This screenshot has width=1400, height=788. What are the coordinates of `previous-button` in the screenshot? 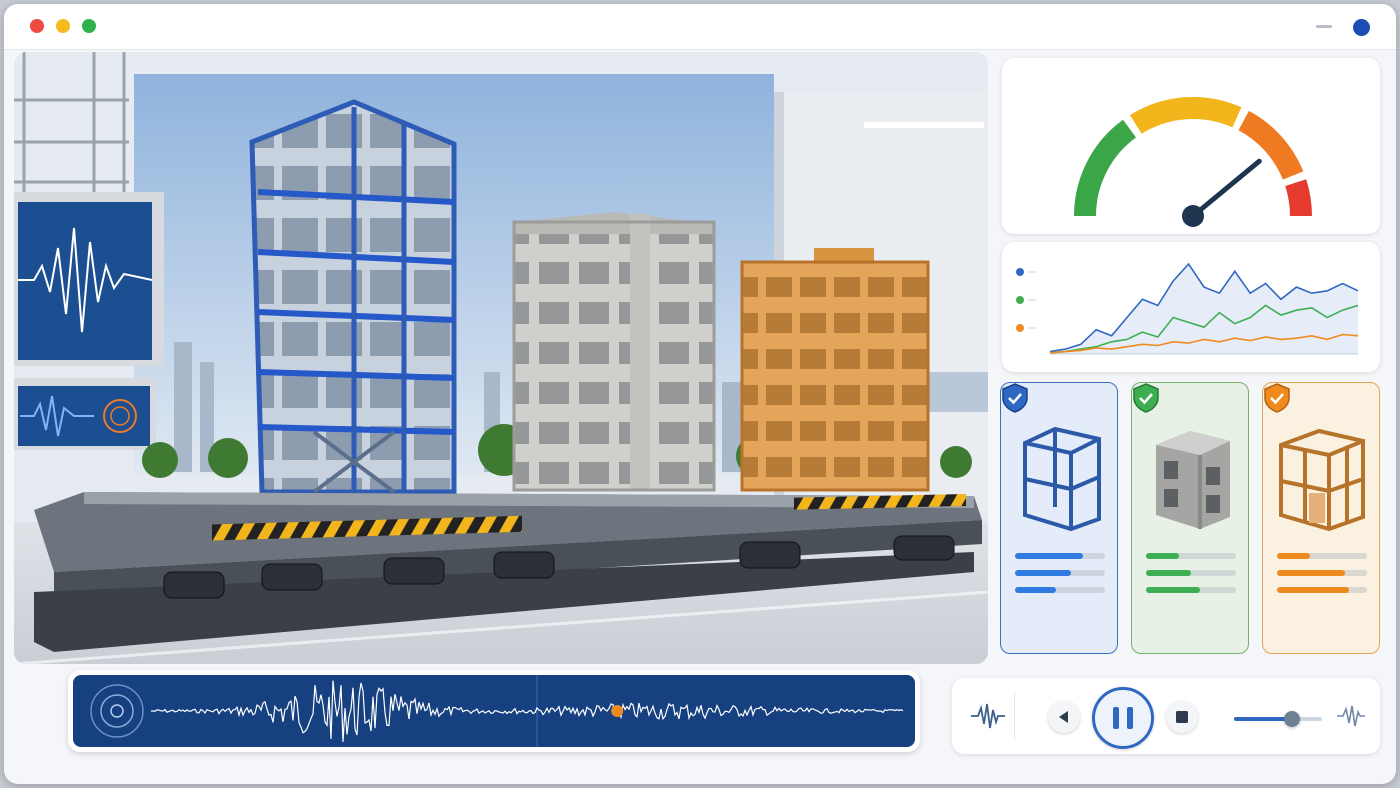 It's located at (1064, 717).